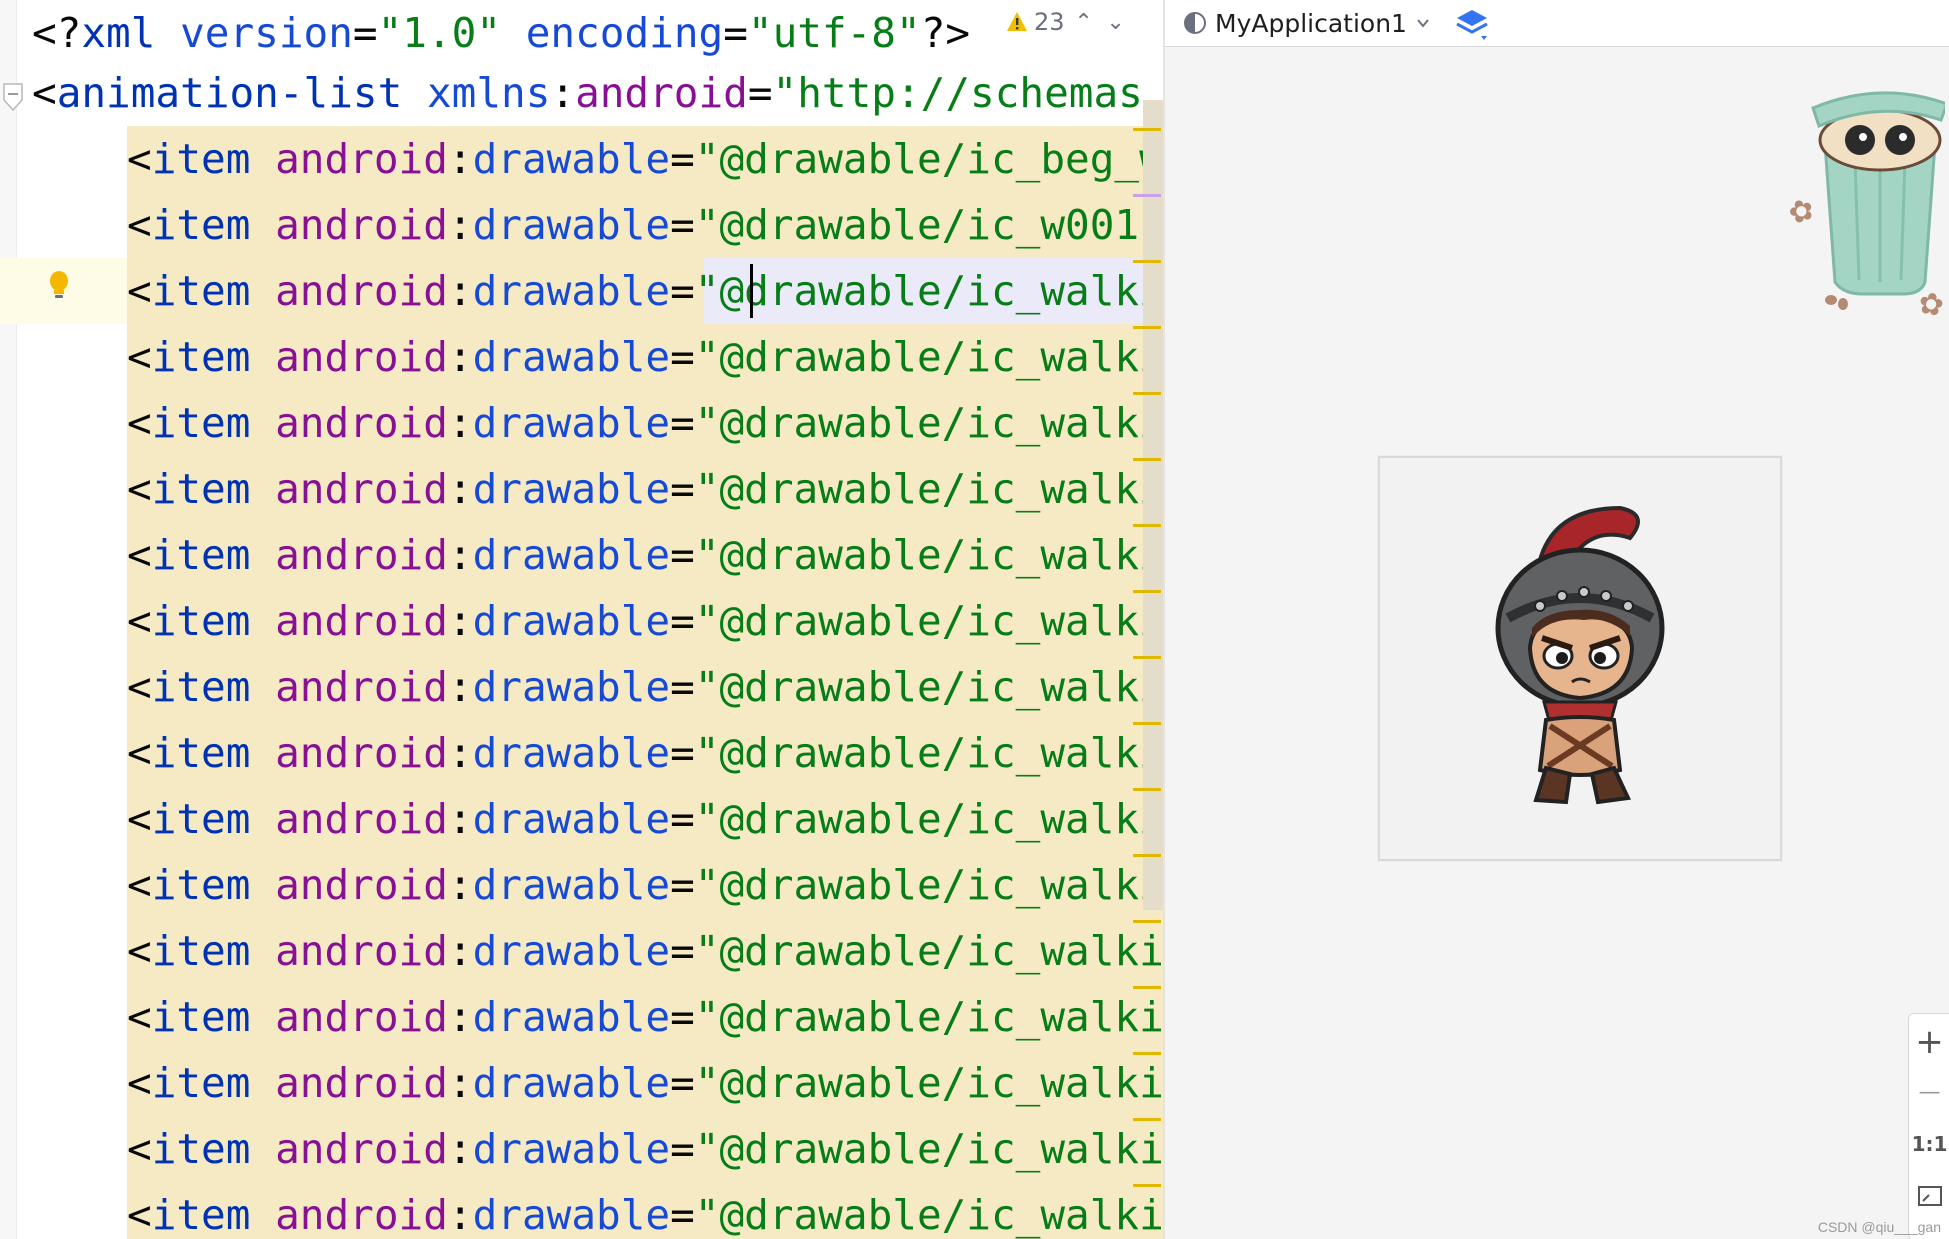 This screenshot has height=1239, width=1949. Describe the element at coordinates (1067, 22) in the screenshot. I see `inspection-widget: 23 ⌃ ⌄` at that location.